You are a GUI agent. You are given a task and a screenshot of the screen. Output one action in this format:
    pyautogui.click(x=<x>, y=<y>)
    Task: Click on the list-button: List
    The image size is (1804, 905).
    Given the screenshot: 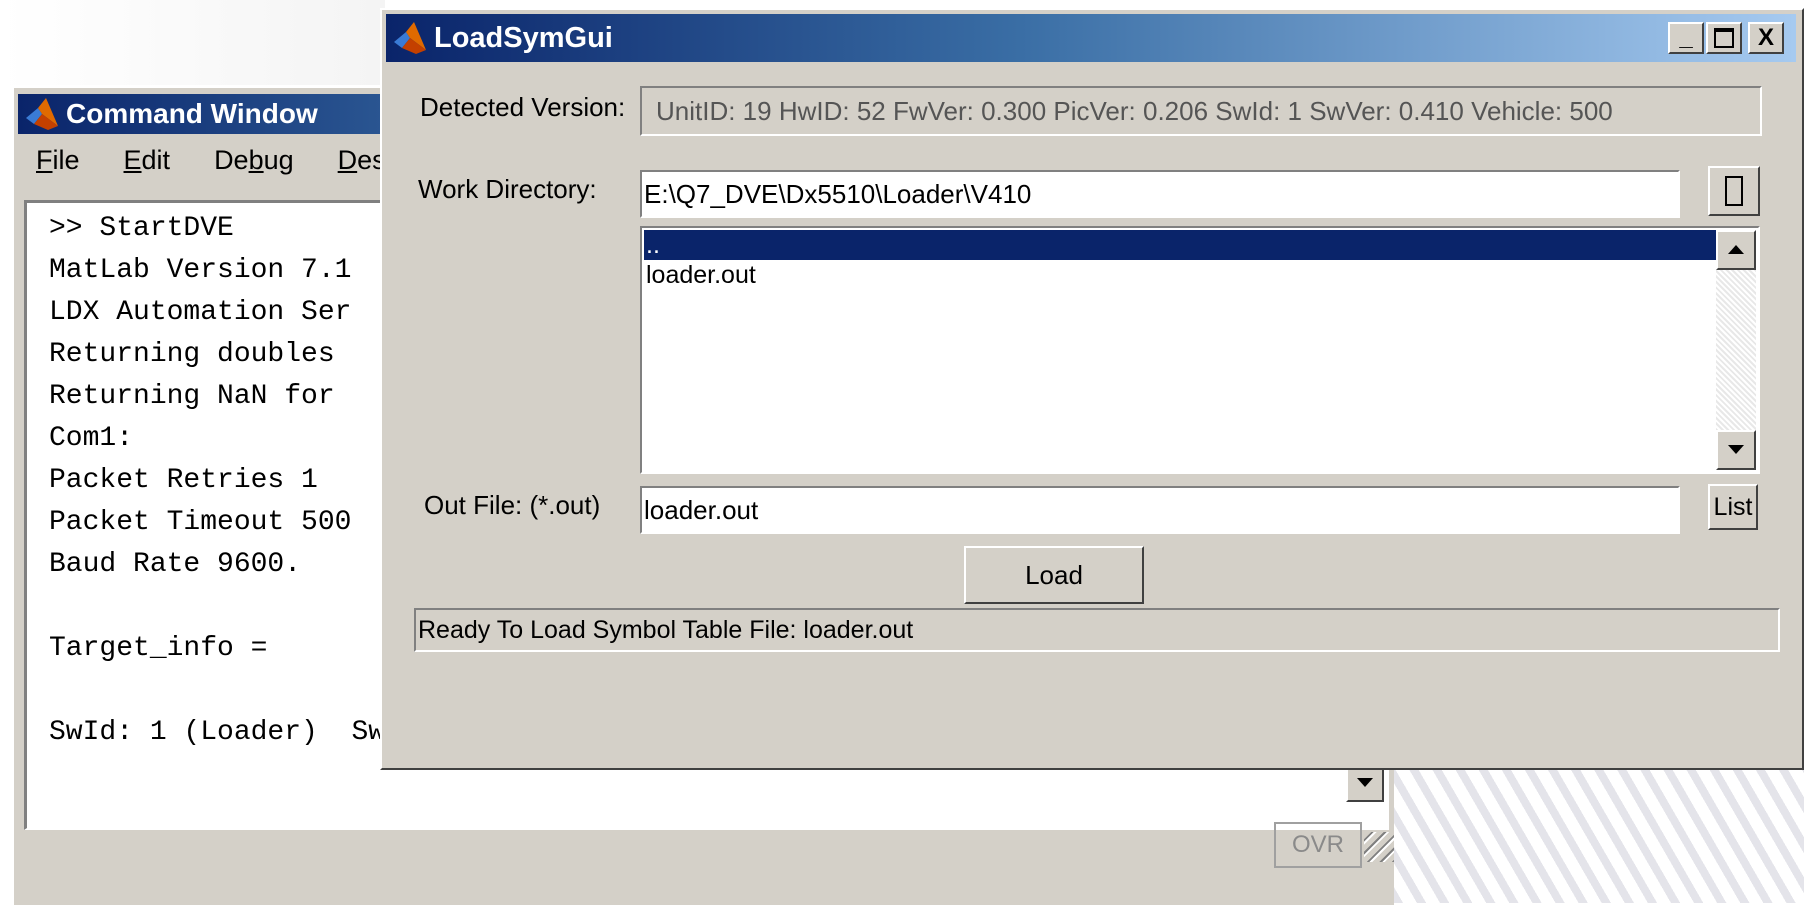 What is the action you would take?
    pyautogui.click(x=1733, y=507)
    